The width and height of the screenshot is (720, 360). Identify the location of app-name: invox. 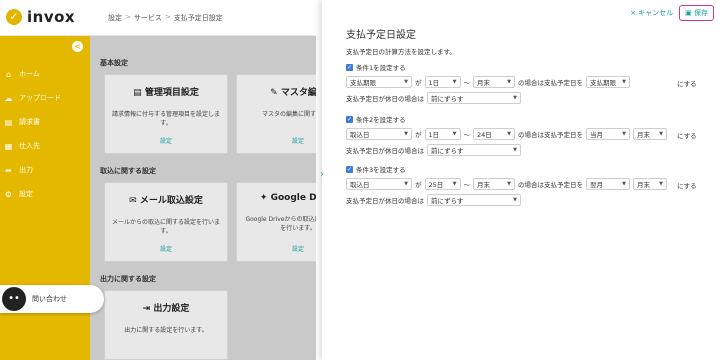
(51, 17).